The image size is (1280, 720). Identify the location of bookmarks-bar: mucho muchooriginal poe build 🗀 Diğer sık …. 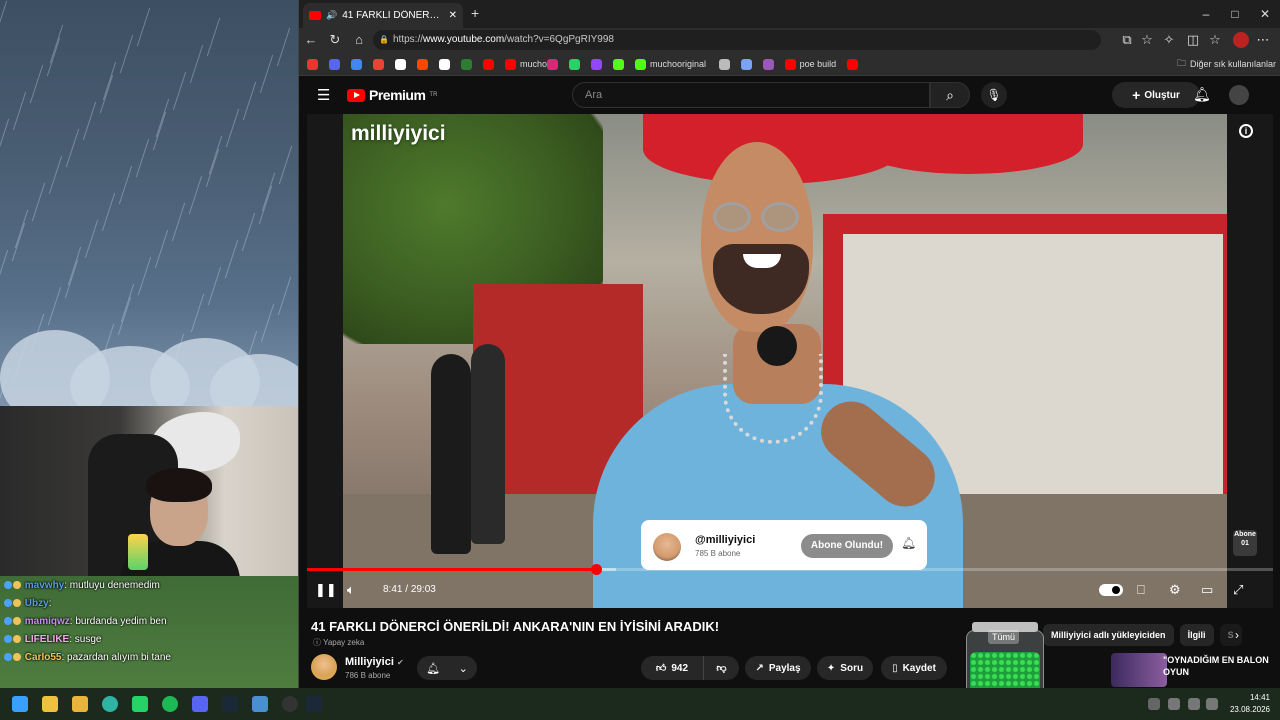
(789, 64).